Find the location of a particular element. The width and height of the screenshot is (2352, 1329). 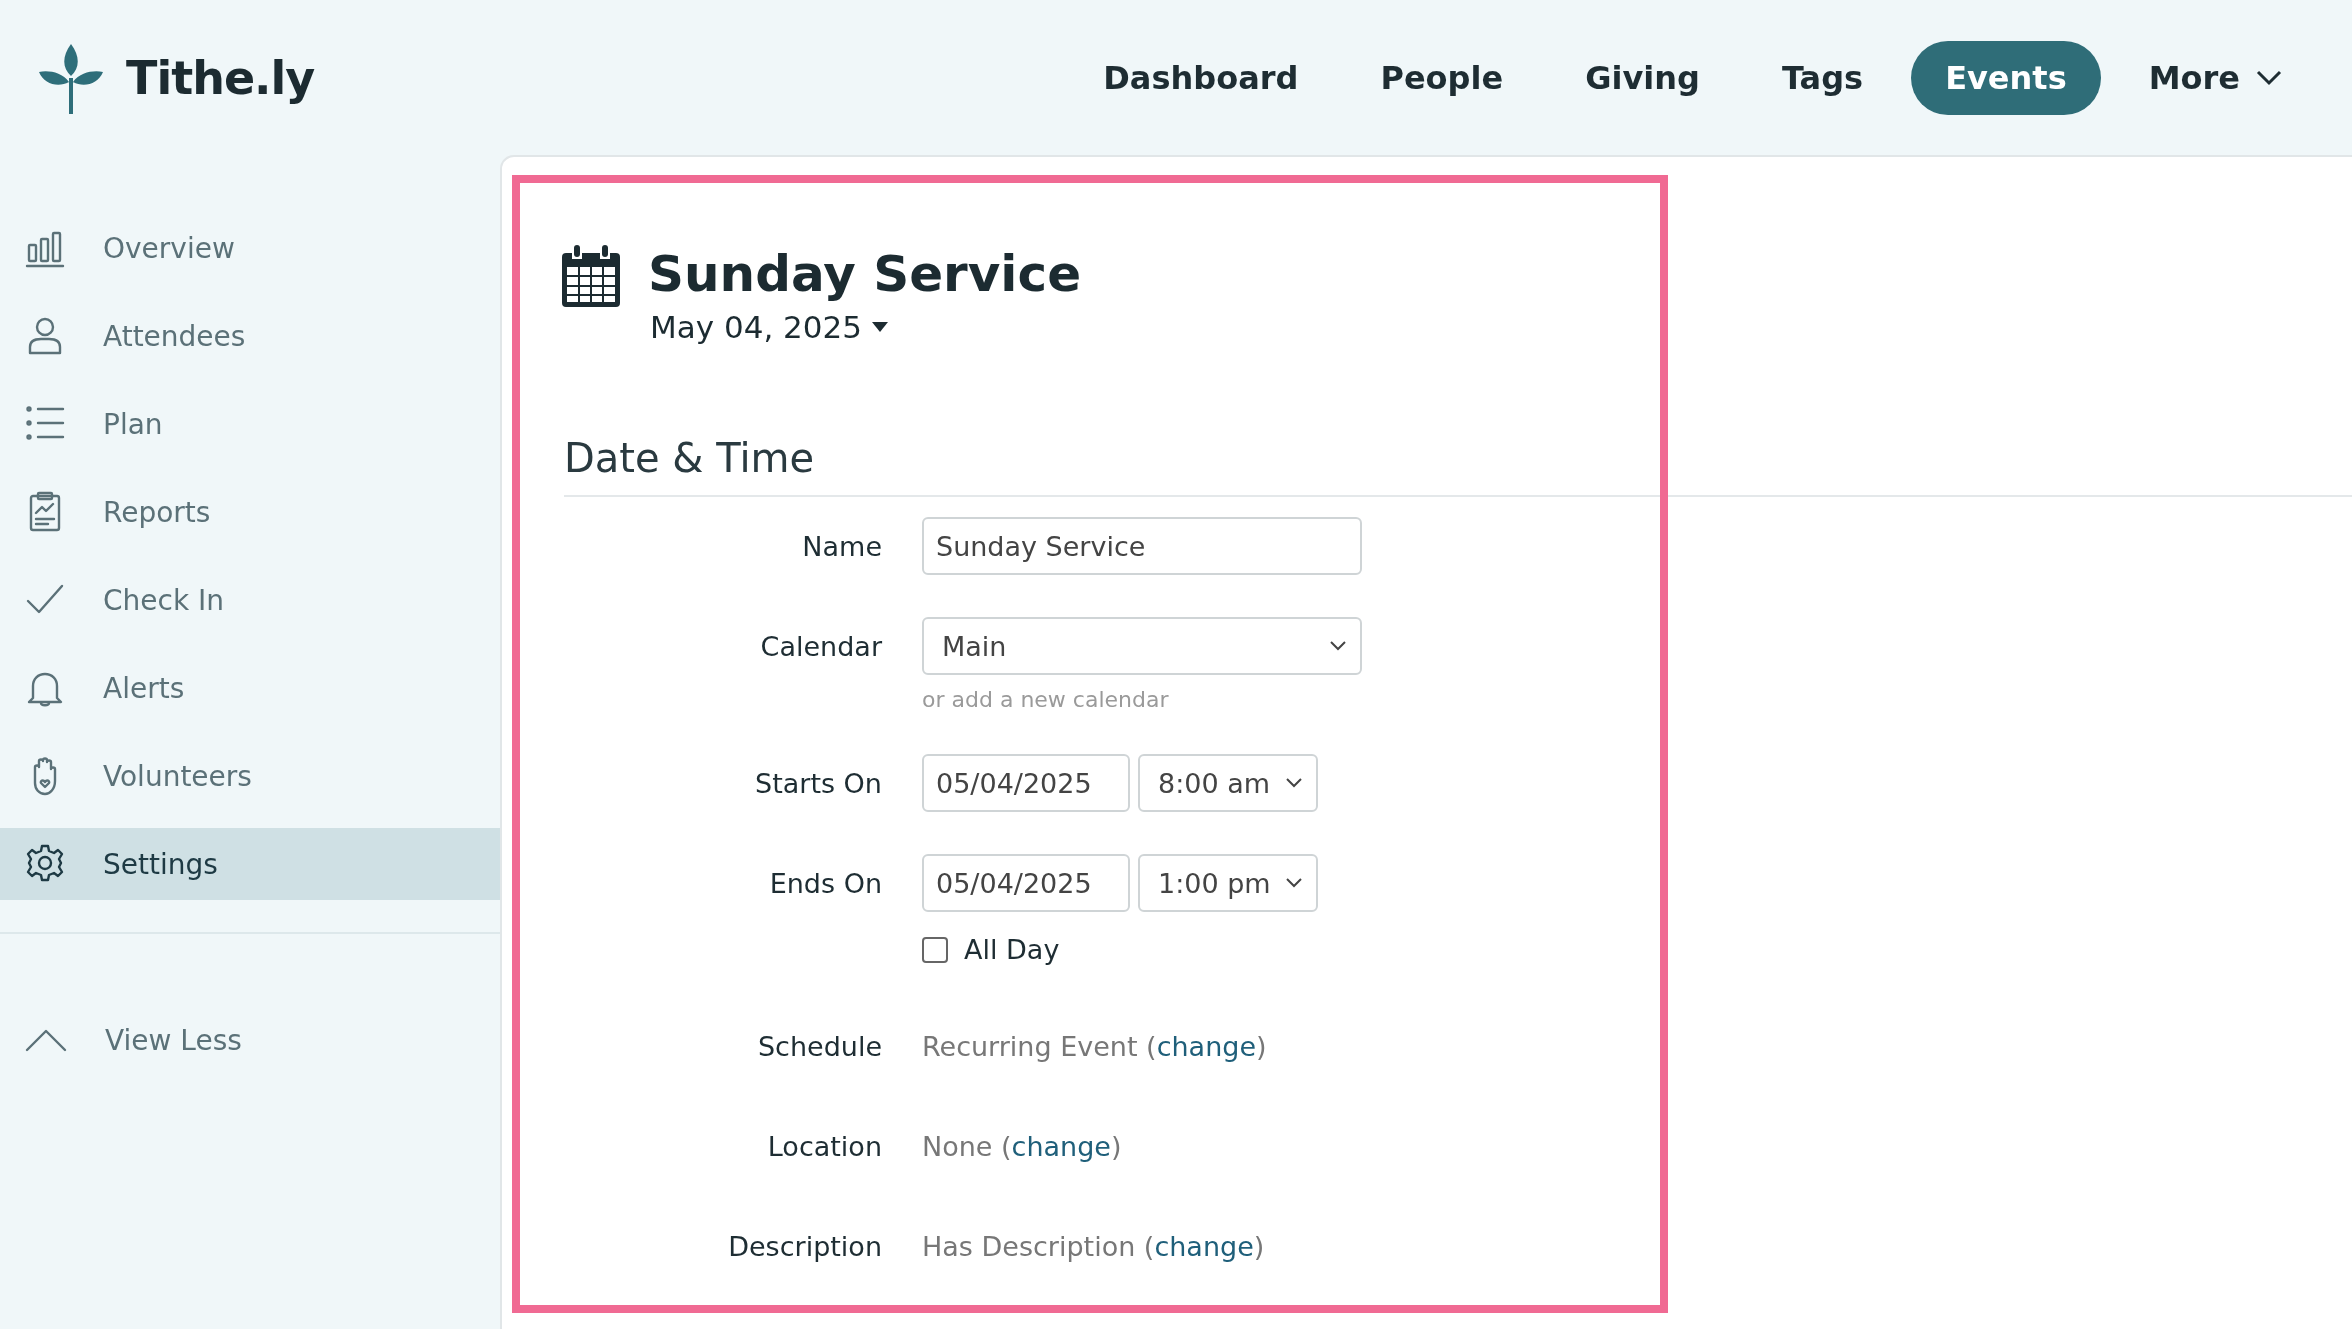

chevron-up-icon is located at coordinates (46, 1040).